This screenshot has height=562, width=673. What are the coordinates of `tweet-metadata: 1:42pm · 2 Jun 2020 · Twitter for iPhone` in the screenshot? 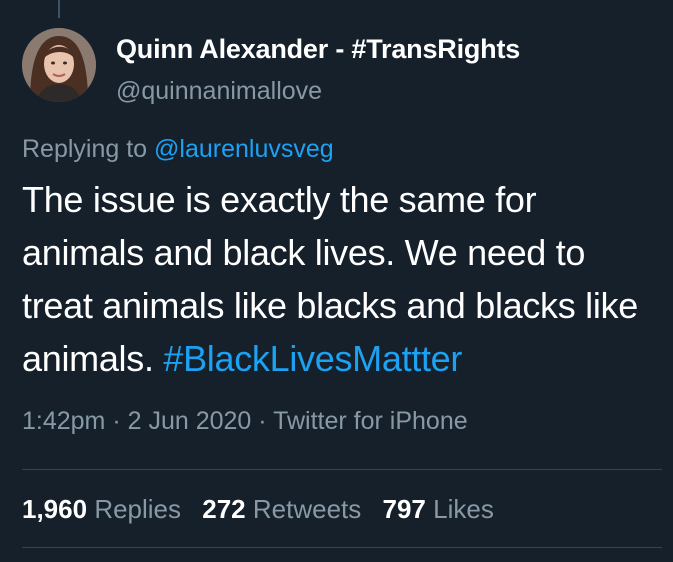 It's located at (245, 421).